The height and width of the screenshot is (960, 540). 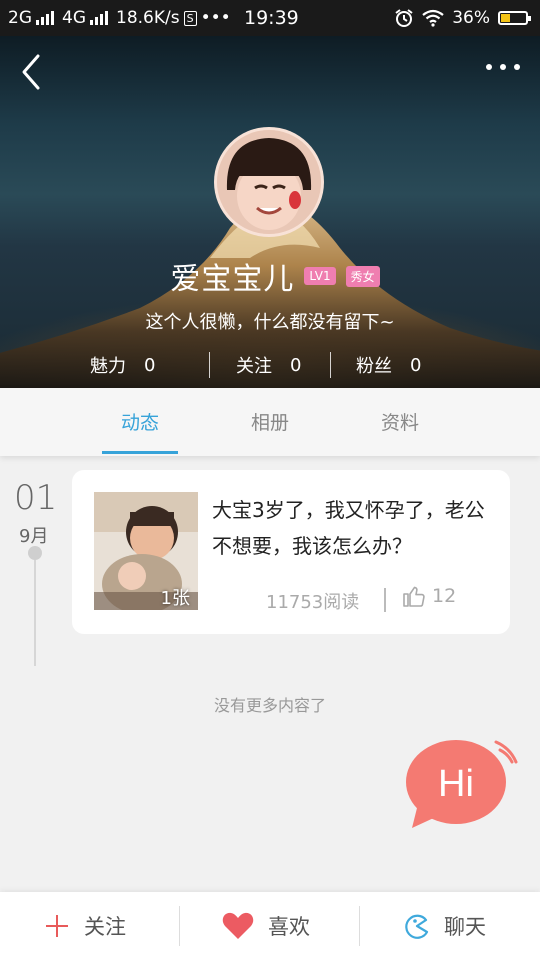 I want to click on heart-icon, so click(x=238, y=925).